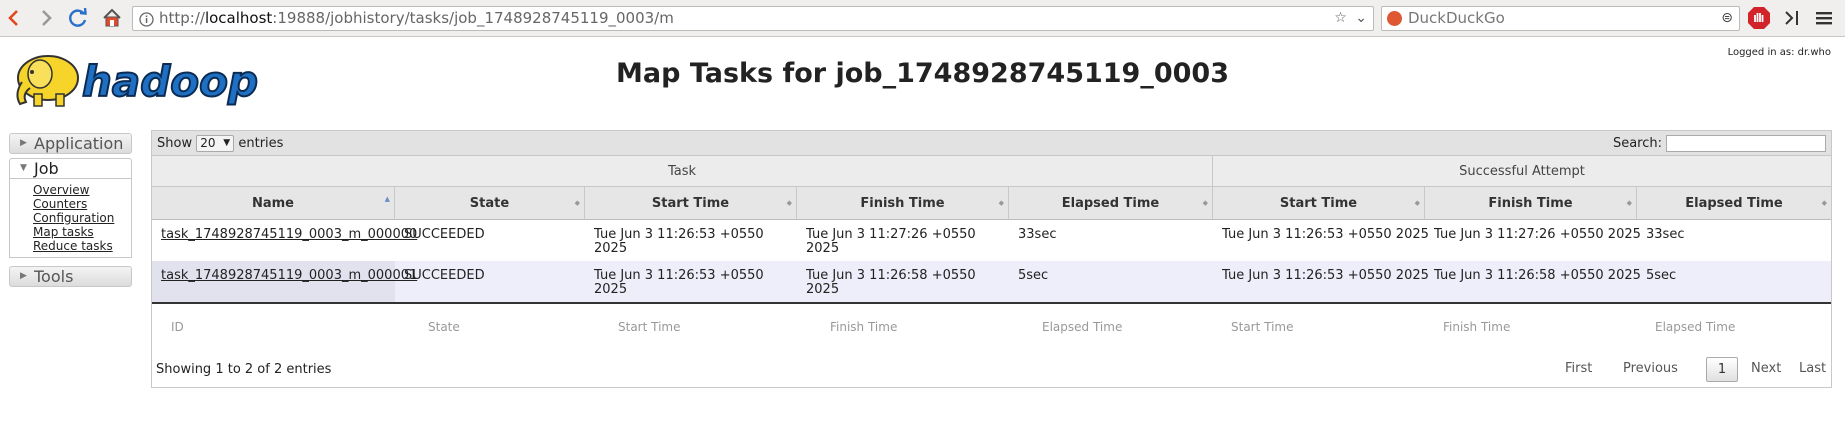 The image size is (1845, 438). What do you see at coordinates (1812, 368) in the screenshot?
I see `pager-last: Last` at bounding box center [1812, 368].